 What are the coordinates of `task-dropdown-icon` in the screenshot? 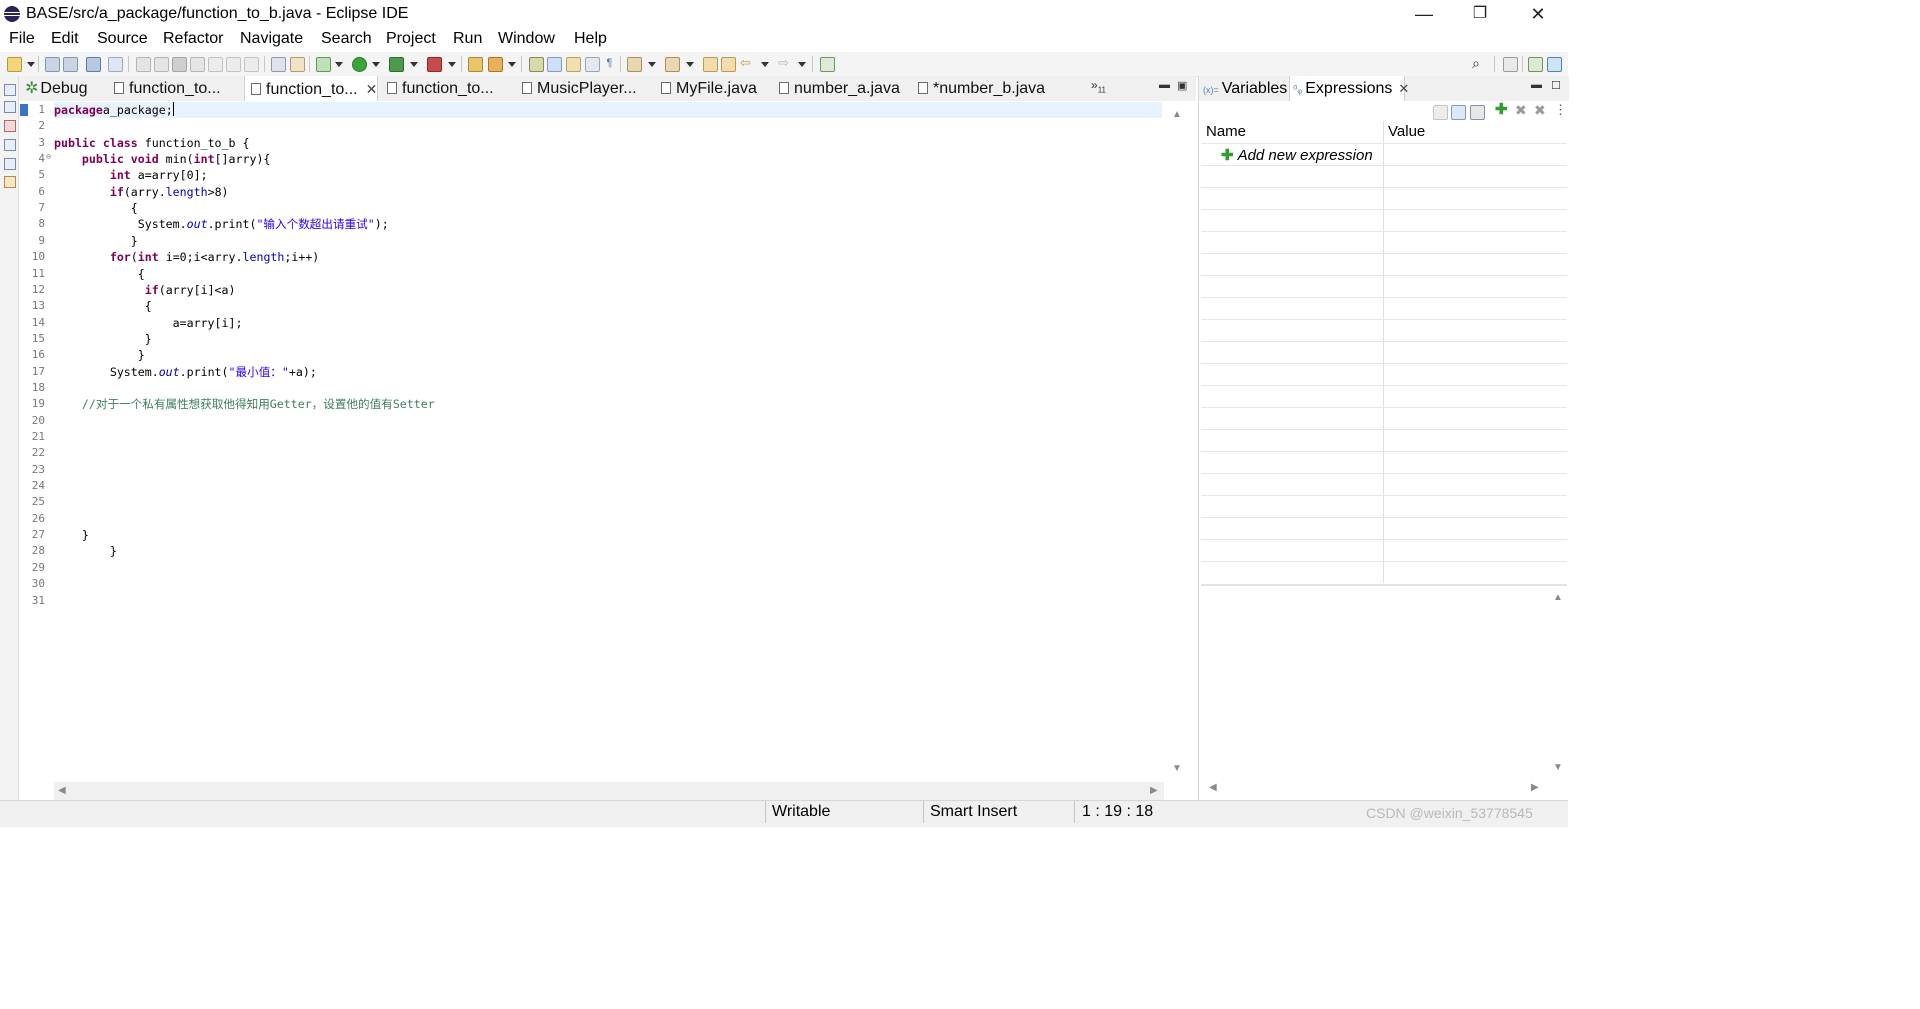 It's located at (512, 64).